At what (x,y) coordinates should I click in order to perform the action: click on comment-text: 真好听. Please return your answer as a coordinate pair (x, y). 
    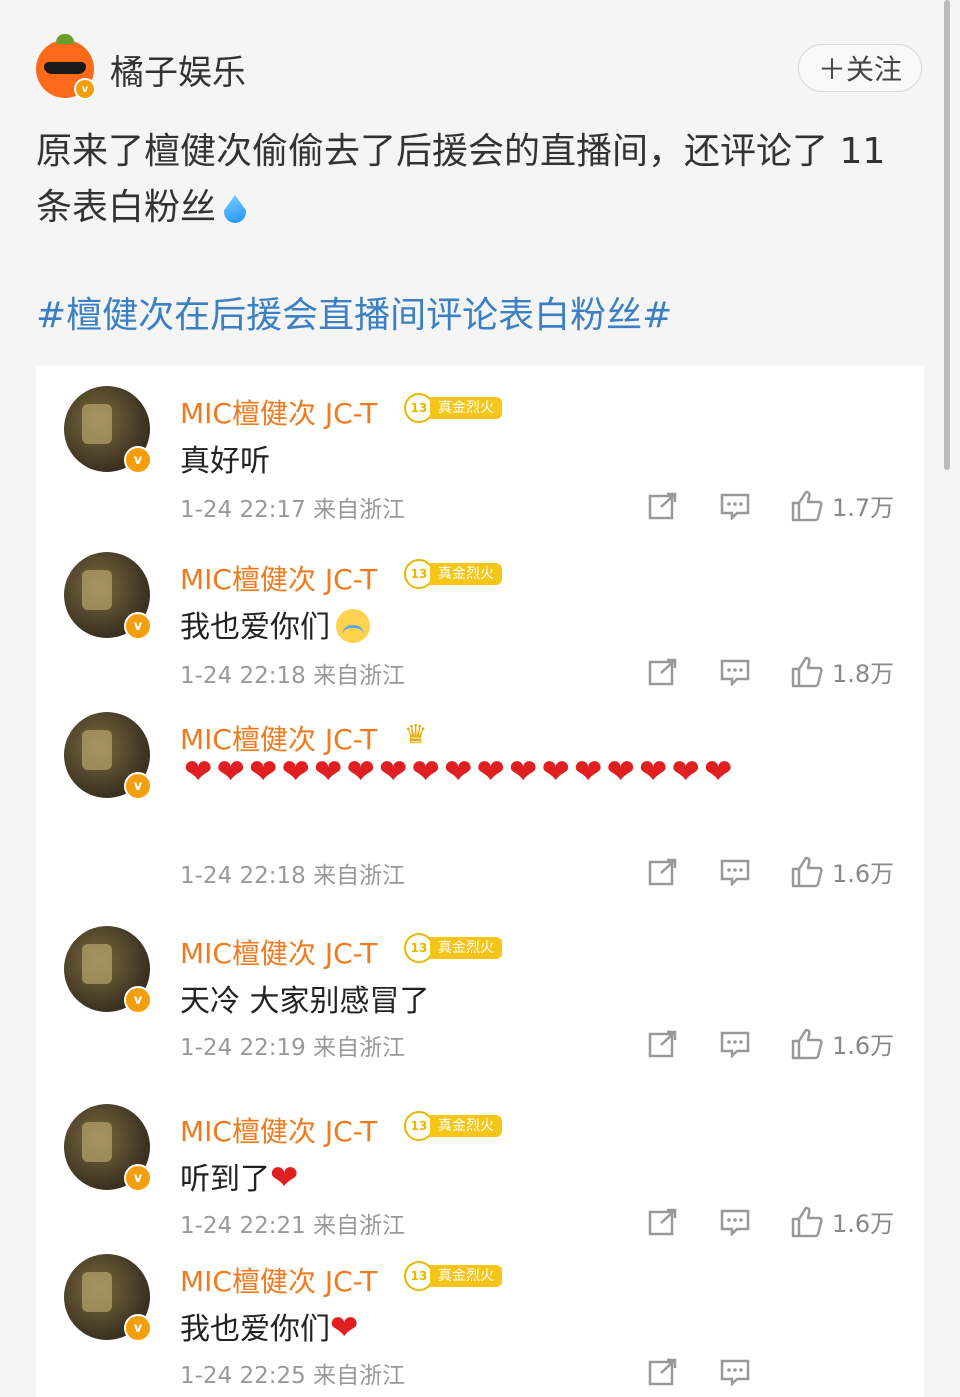
    Looking at the image, I should click on (225, 461).